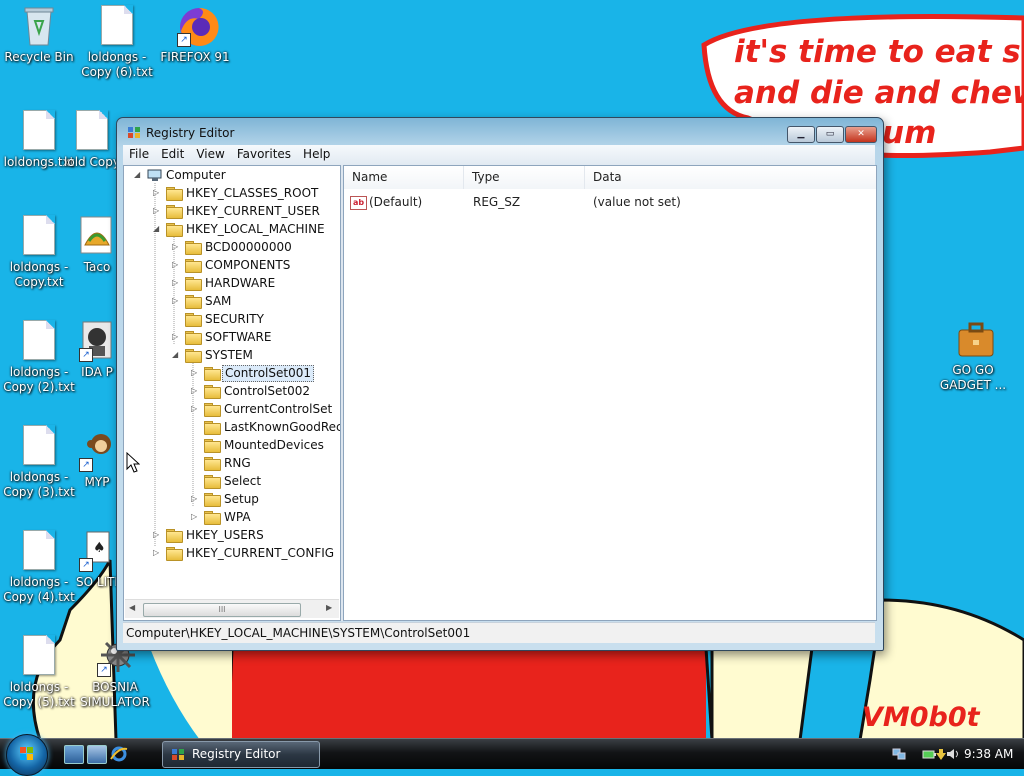 The image size is (1024, 776). I want to click on taskbar: Registry Editor 9:38 AM, so click(512, 755).